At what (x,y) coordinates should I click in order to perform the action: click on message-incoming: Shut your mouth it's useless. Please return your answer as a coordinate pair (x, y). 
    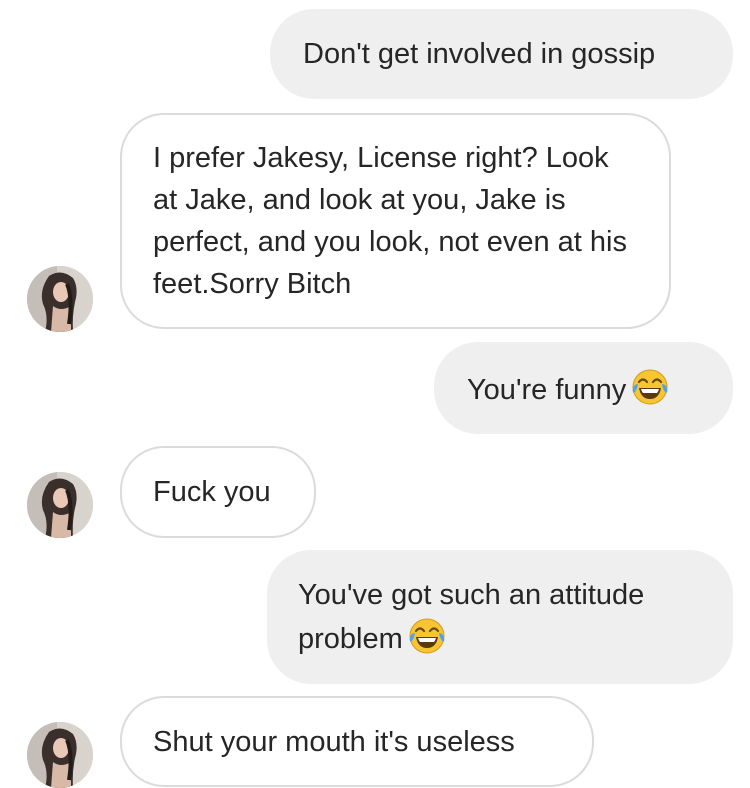
    Looking at the image, I should click on (357, 741).